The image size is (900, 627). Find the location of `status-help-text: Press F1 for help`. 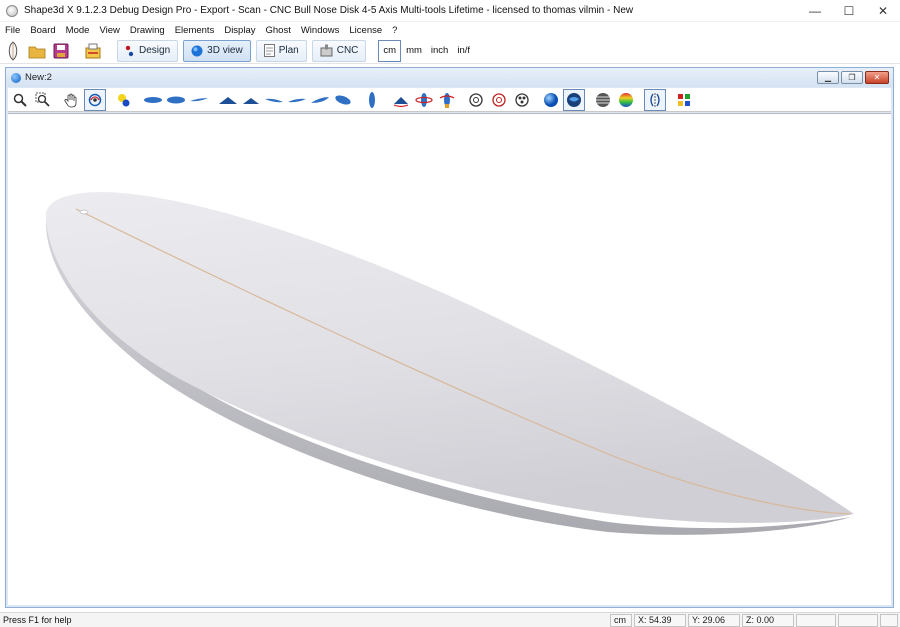

status-help-text: Press F1 for help is located at coordinates (37, 620).